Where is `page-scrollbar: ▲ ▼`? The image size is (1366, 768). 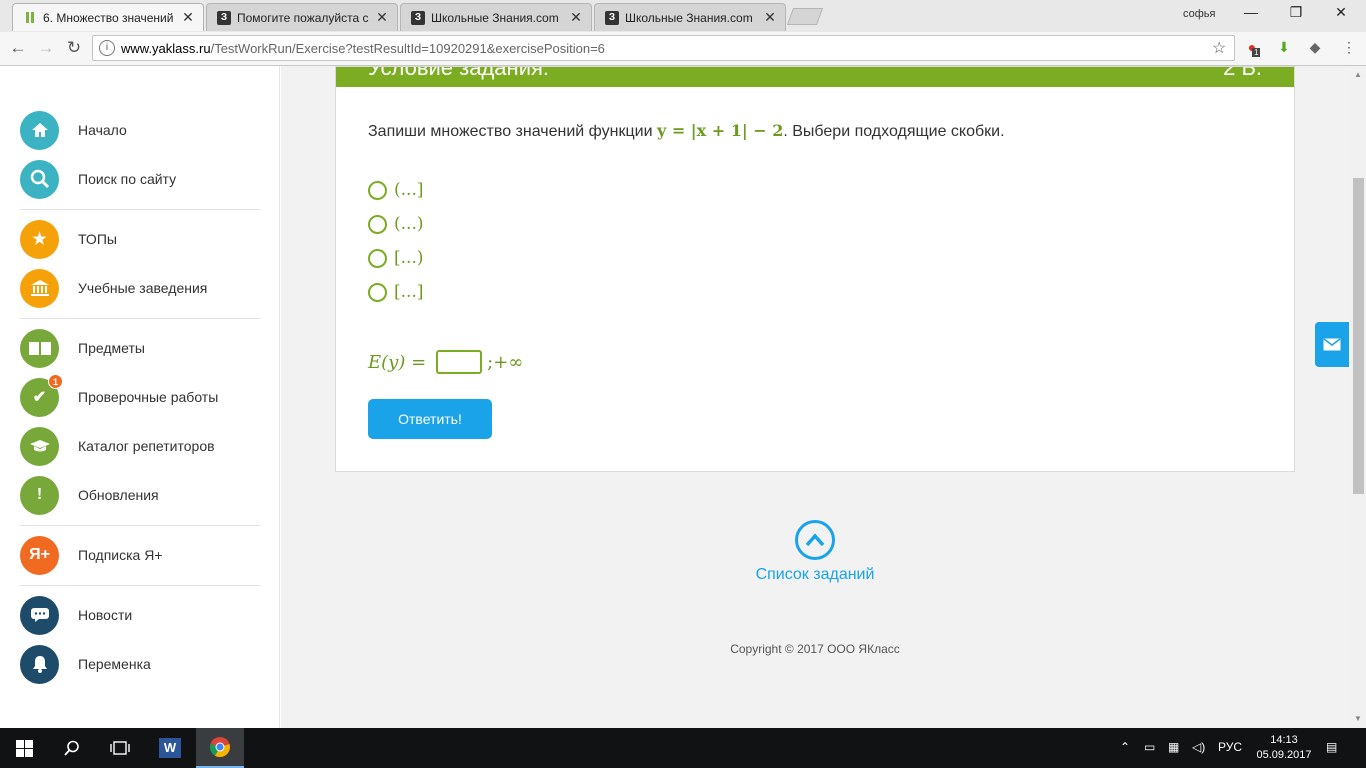
page-scrollbar: ▲ ▼ is located at coordinates (1358, 397).